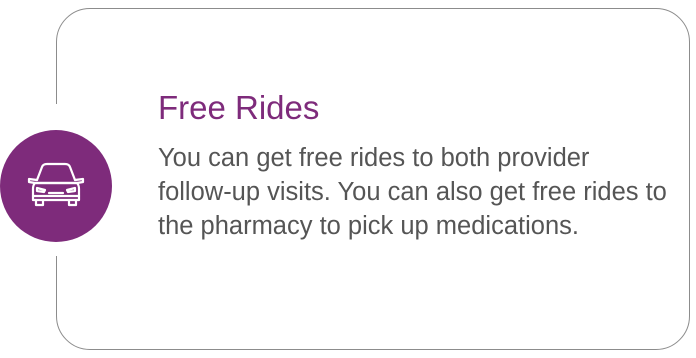 The image size is (696, 358). I want to click on car-icon-badge, so click(56, 186).